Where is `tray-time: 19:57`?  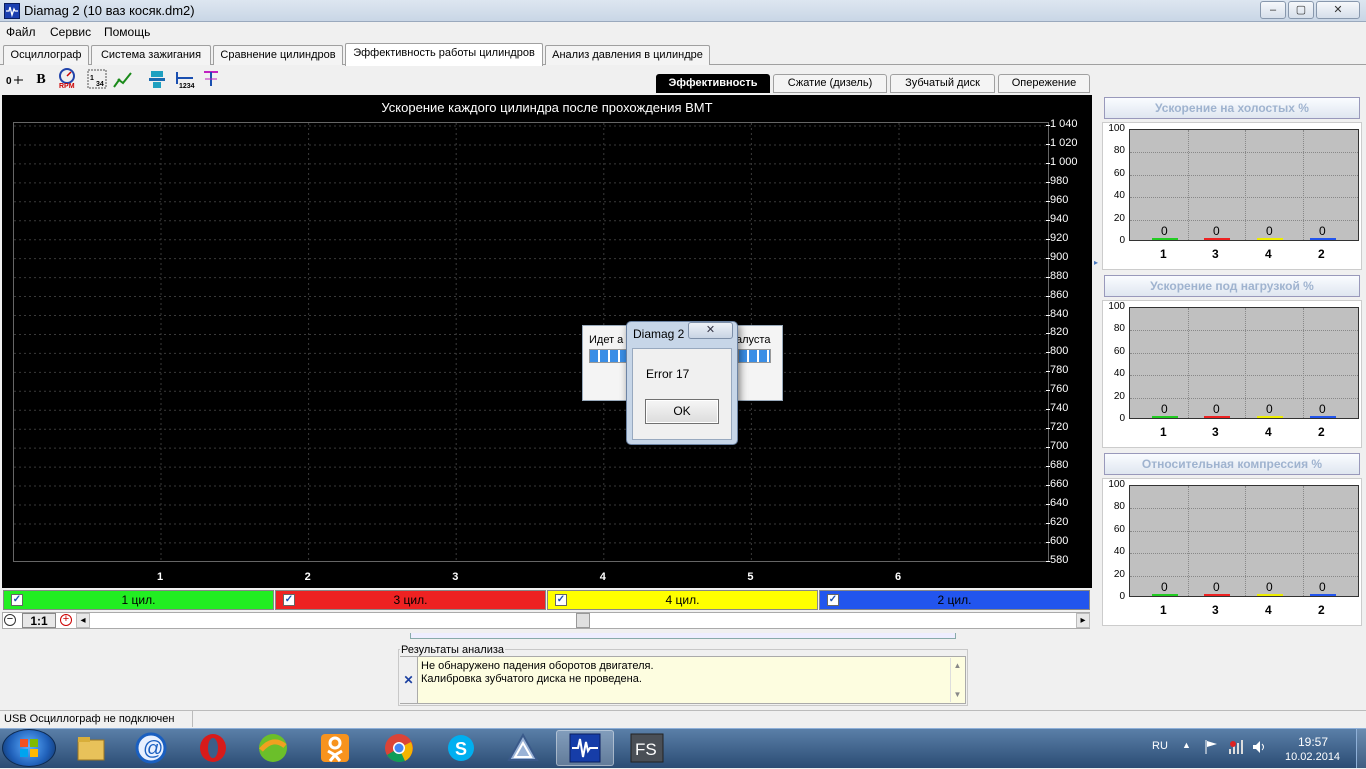 tray-time: 19:57 is located at coordinates (1313, 742).